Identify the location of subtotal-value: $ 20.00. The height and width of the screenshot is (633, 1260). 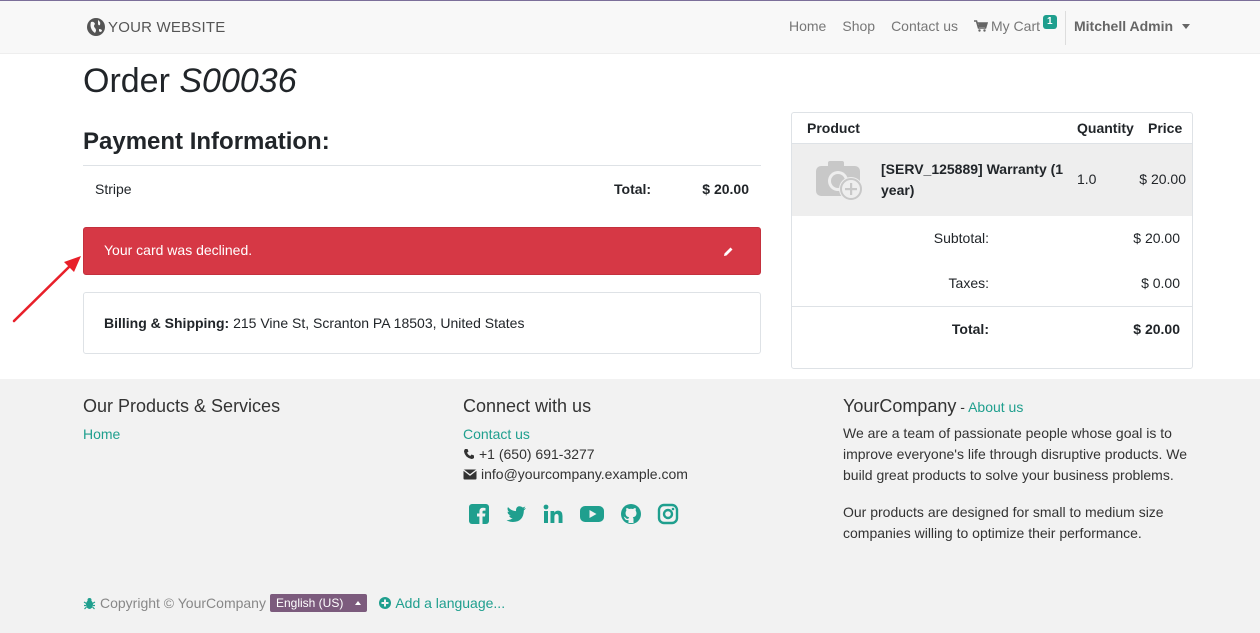
(1156, 238).